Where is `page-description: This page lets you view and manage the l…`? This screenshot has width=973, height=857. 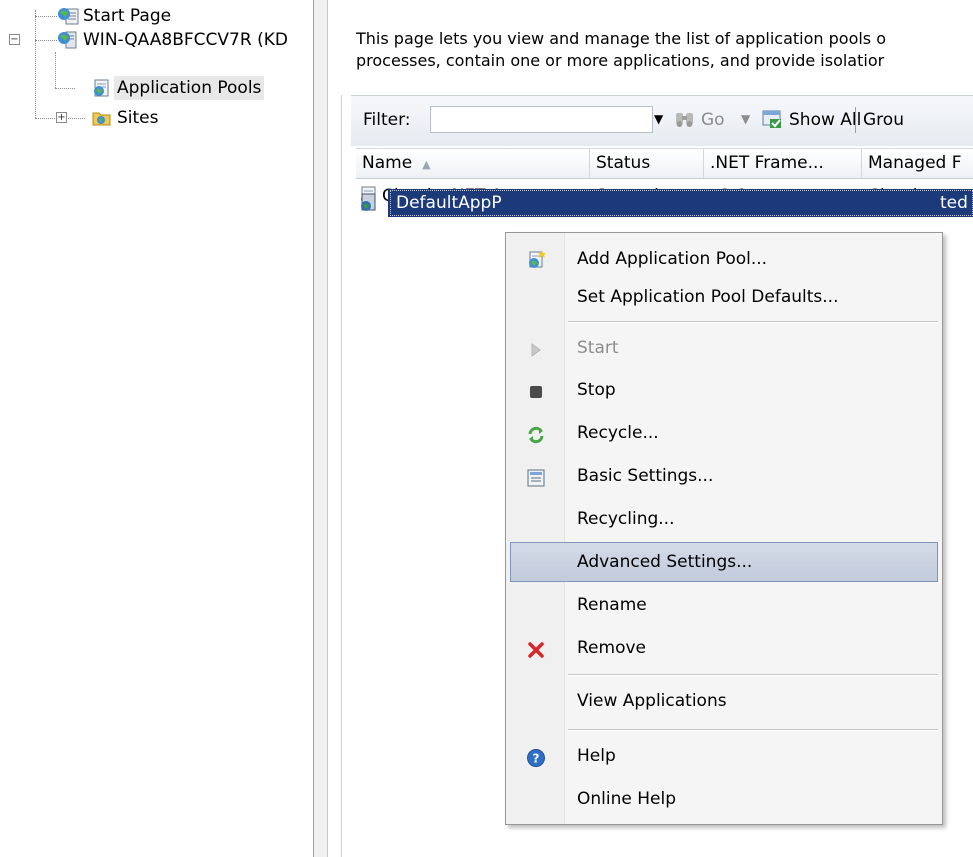
page-description: This page lets you view and manage the l… is located at coordinates (664, 50).